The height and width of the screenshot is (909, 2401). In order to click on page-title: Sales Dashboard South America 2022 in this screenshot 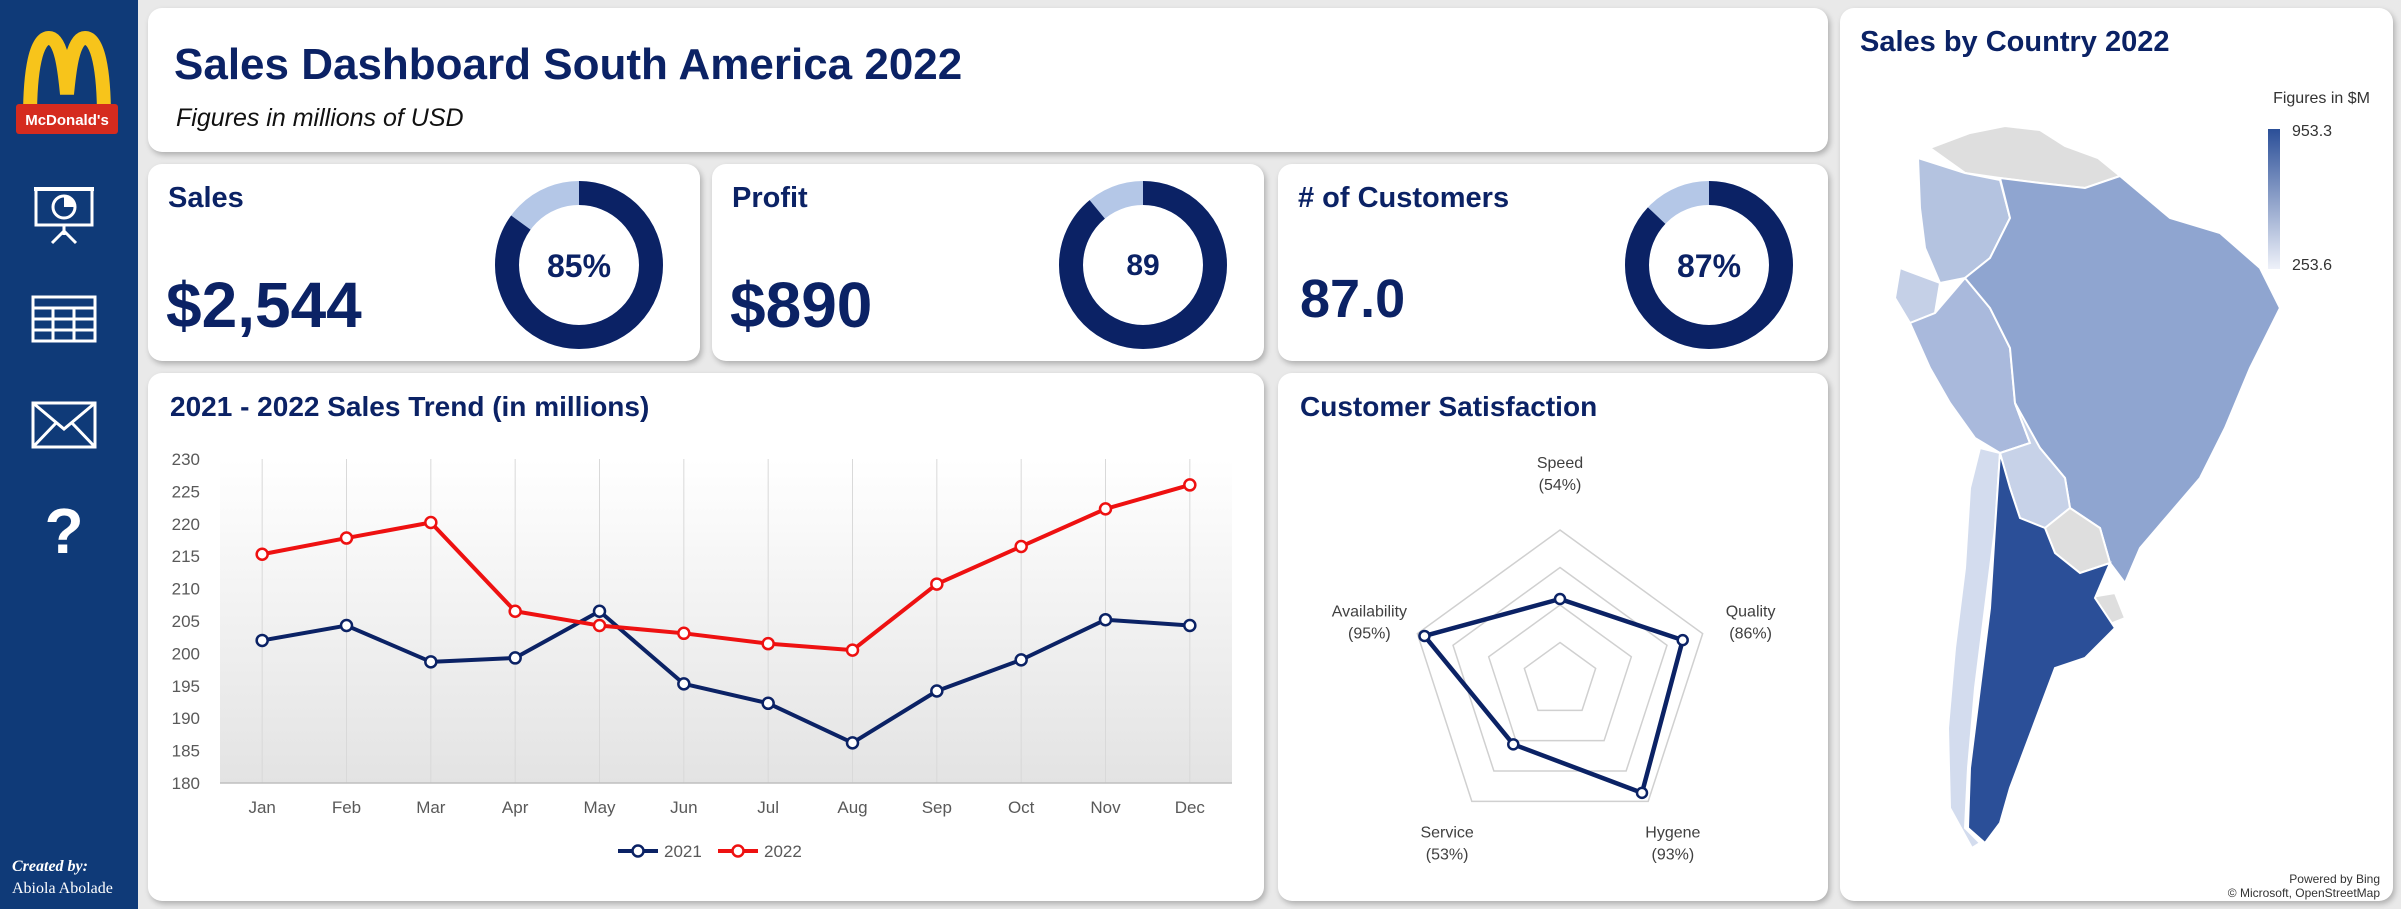, I will do `click(568, 64)`.